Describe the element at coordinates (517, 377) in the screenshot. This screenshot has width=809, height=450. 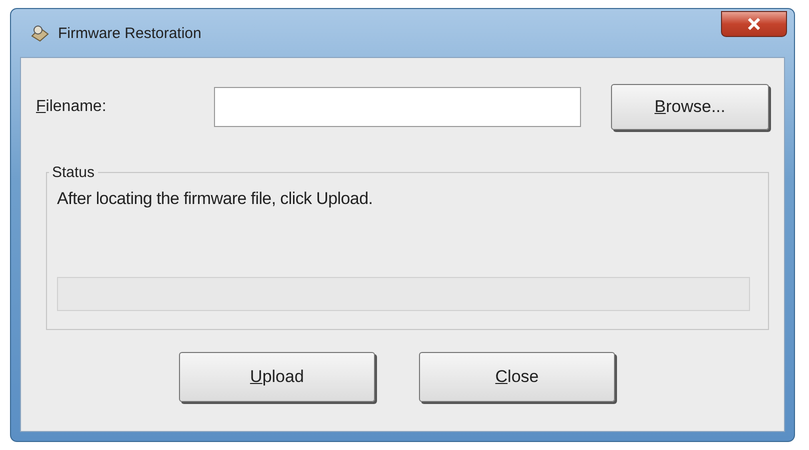
I see `close-button: Close` at that location.